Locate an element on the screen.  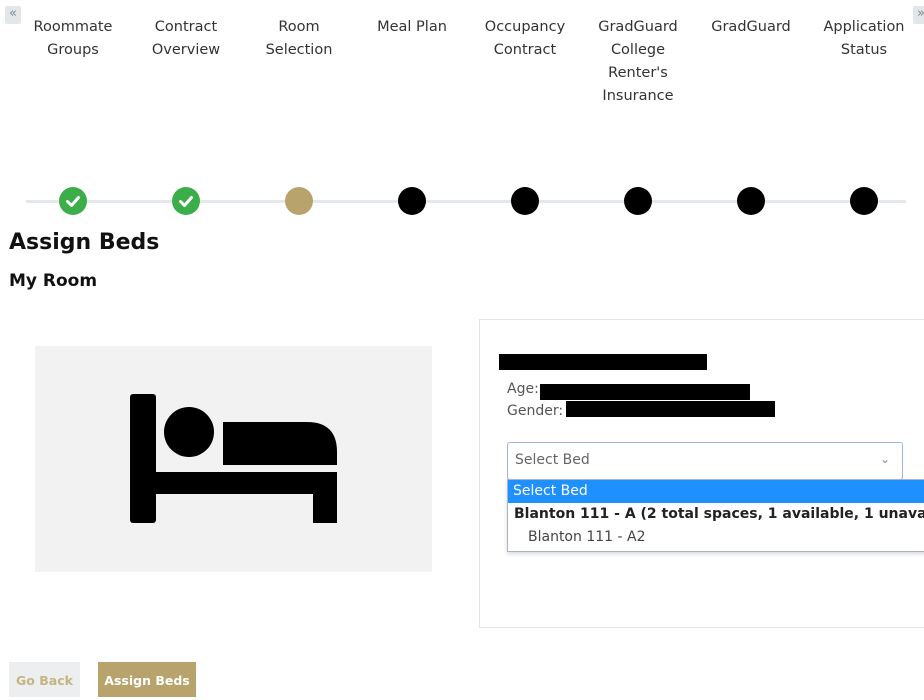
scroll-left-button: « is located at coordinates (13, 15).